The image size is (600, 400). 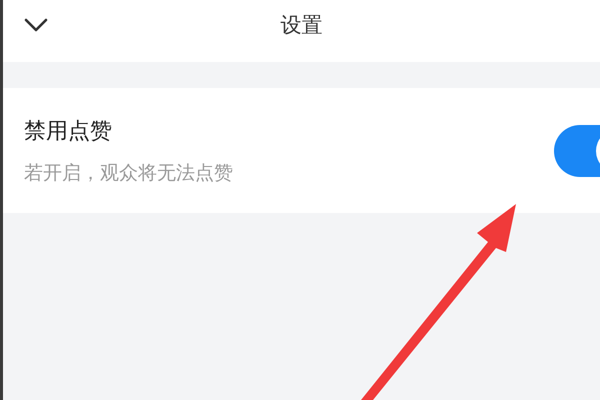 What do you see at coordinates (68, 132) in the screenshot?
I see `setting-label: 禁用点赞` at bounding box center [68, 132].